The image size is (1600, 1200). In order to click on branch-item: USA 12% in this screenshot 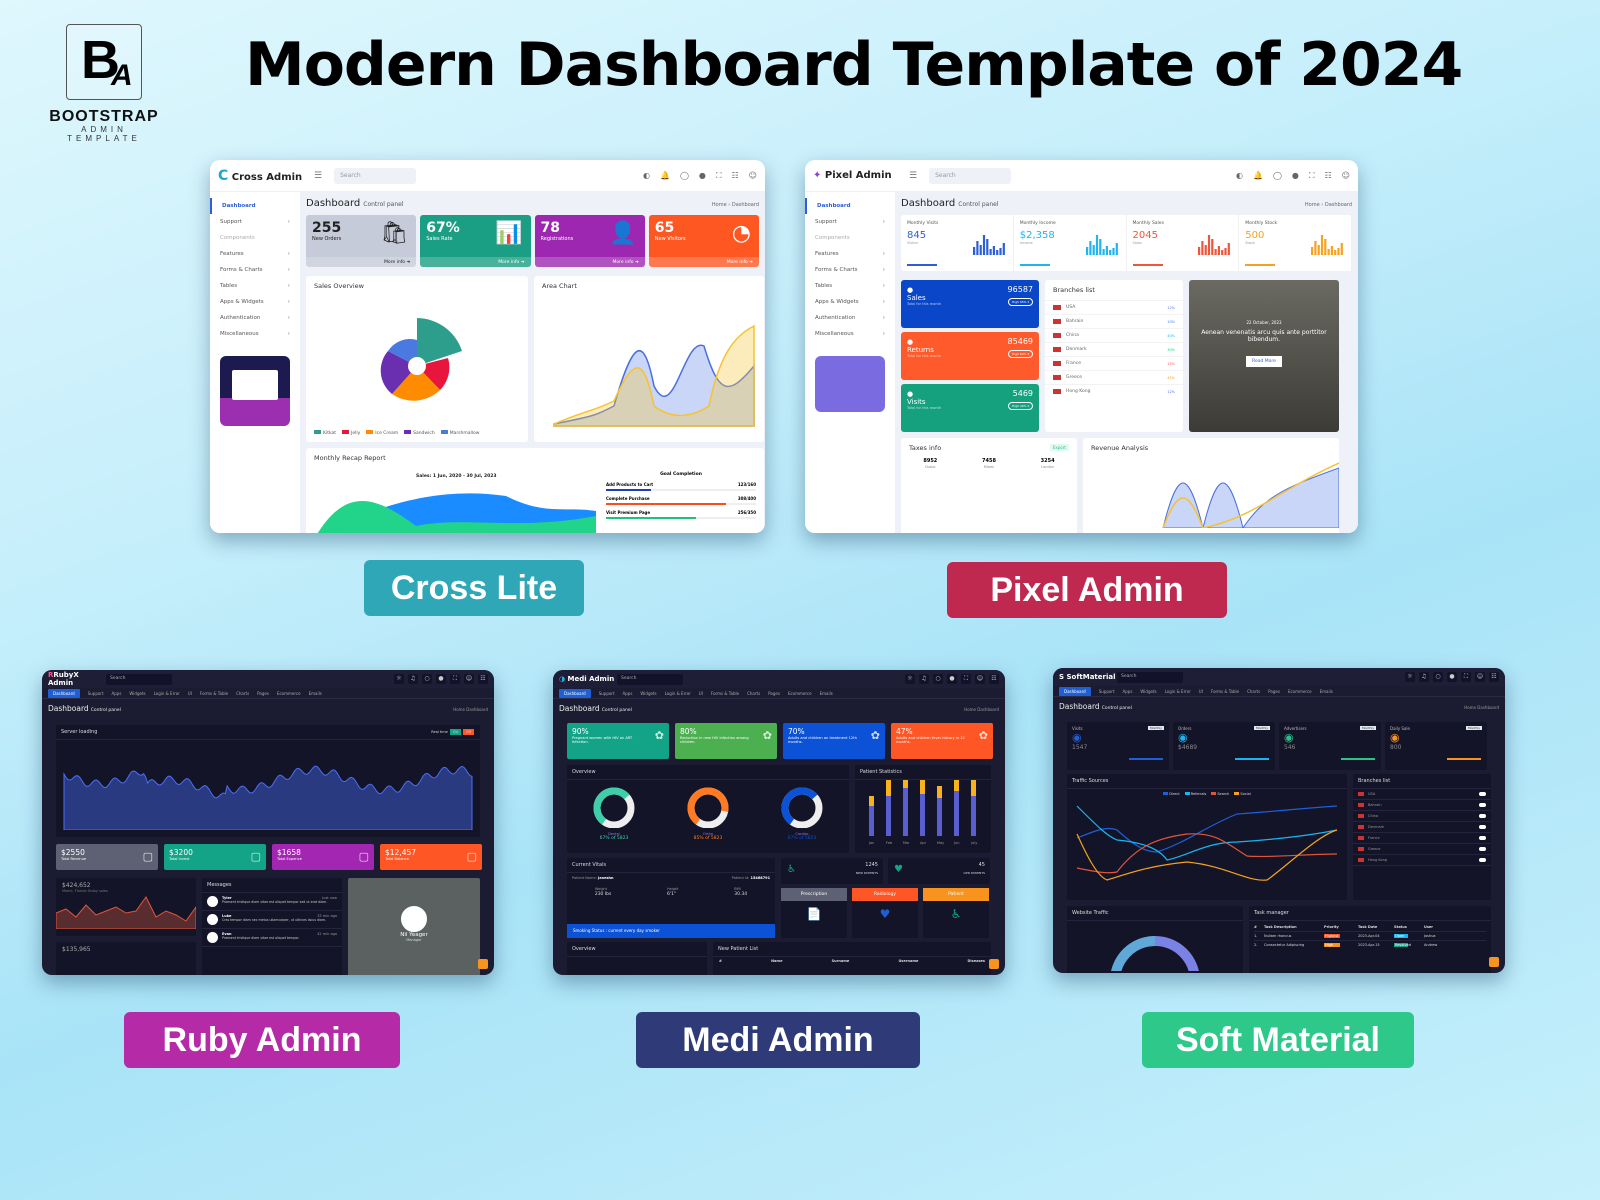, I will do `click(1114, 307)`.